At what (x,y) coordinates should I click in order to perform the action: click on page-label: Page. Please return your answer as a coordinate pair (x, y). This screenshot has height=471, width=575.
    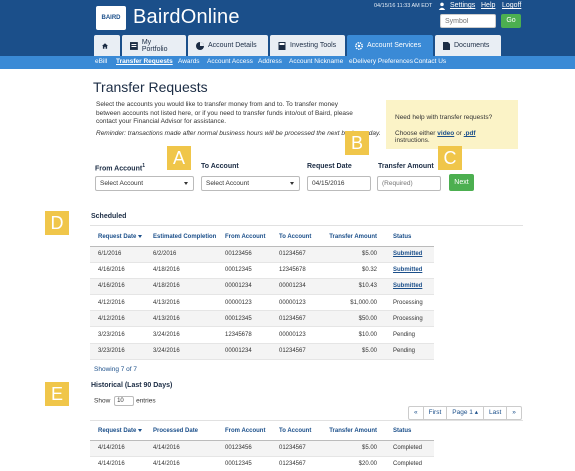
    Looking at the image, I should click on (460, 412).